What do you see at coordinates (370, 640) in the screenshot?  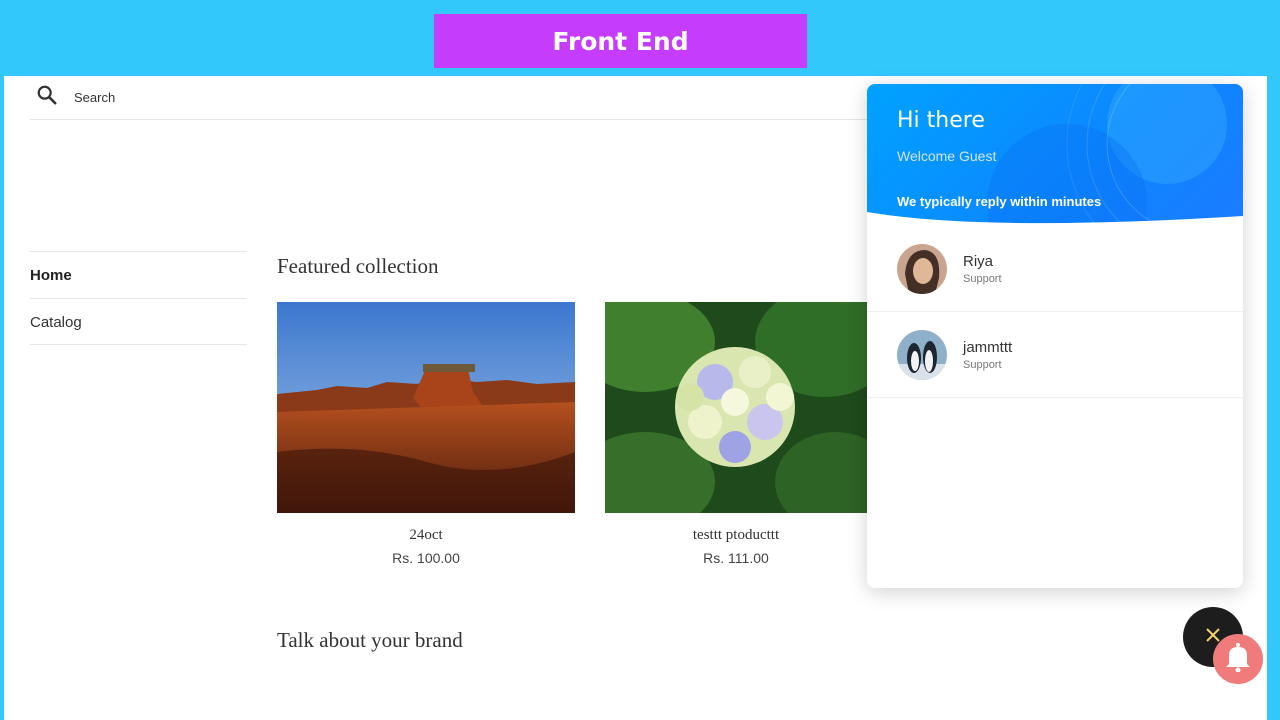 I see `brand-section-title: Talk about your brand` at bounding box center [370, 640].